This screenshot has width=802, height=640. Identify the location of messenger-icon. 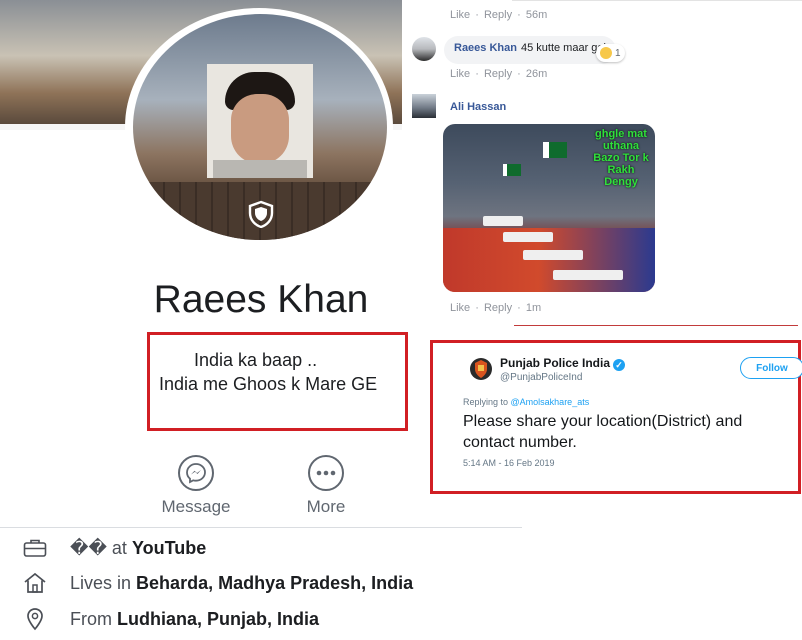
(196, 473).